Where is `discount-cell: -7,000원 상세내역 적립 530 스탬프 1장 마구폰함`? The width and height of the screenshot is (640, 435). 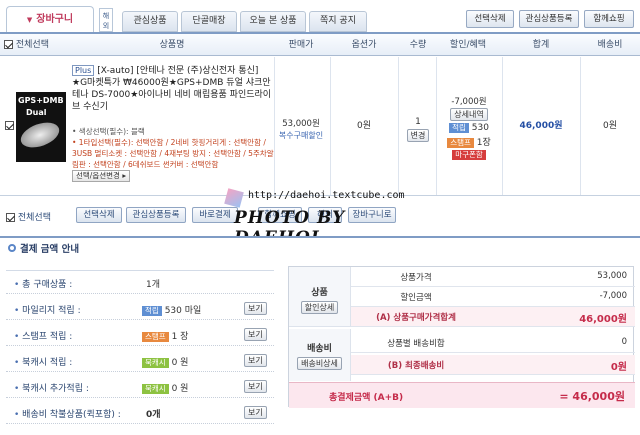 discount-cell: -7,000원 상세내역 적립 530 스탬프 1장 마구폰함 is located at coordinates (469, 126).